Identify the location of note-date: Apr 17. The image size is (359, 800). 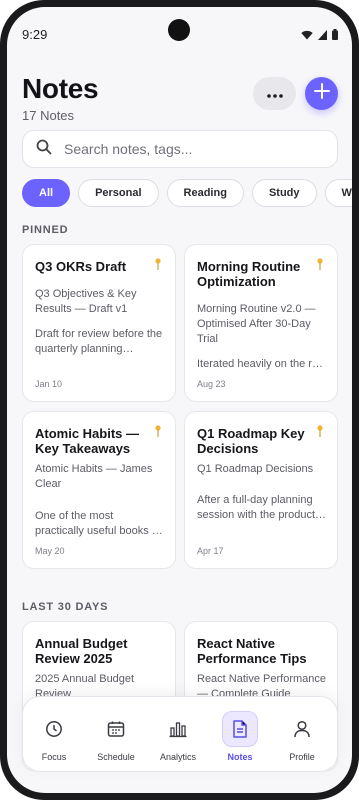
(210, 551).